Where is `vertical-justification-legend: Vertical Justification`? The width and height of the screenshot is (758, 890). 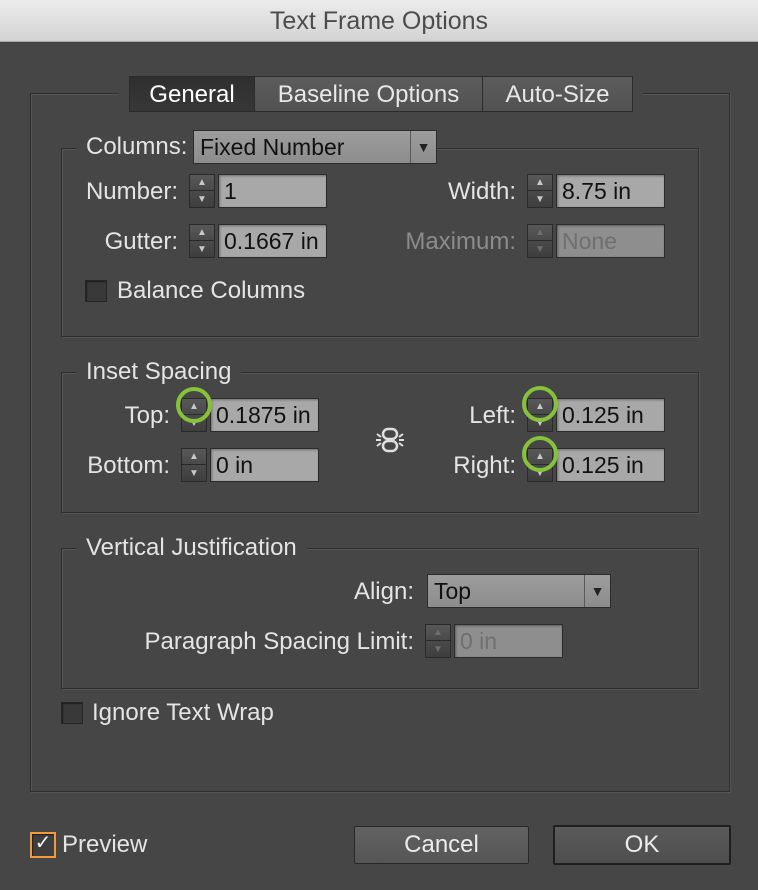 vertical-justification-legend: Vertical Justification is located at coordinates (191, 548).